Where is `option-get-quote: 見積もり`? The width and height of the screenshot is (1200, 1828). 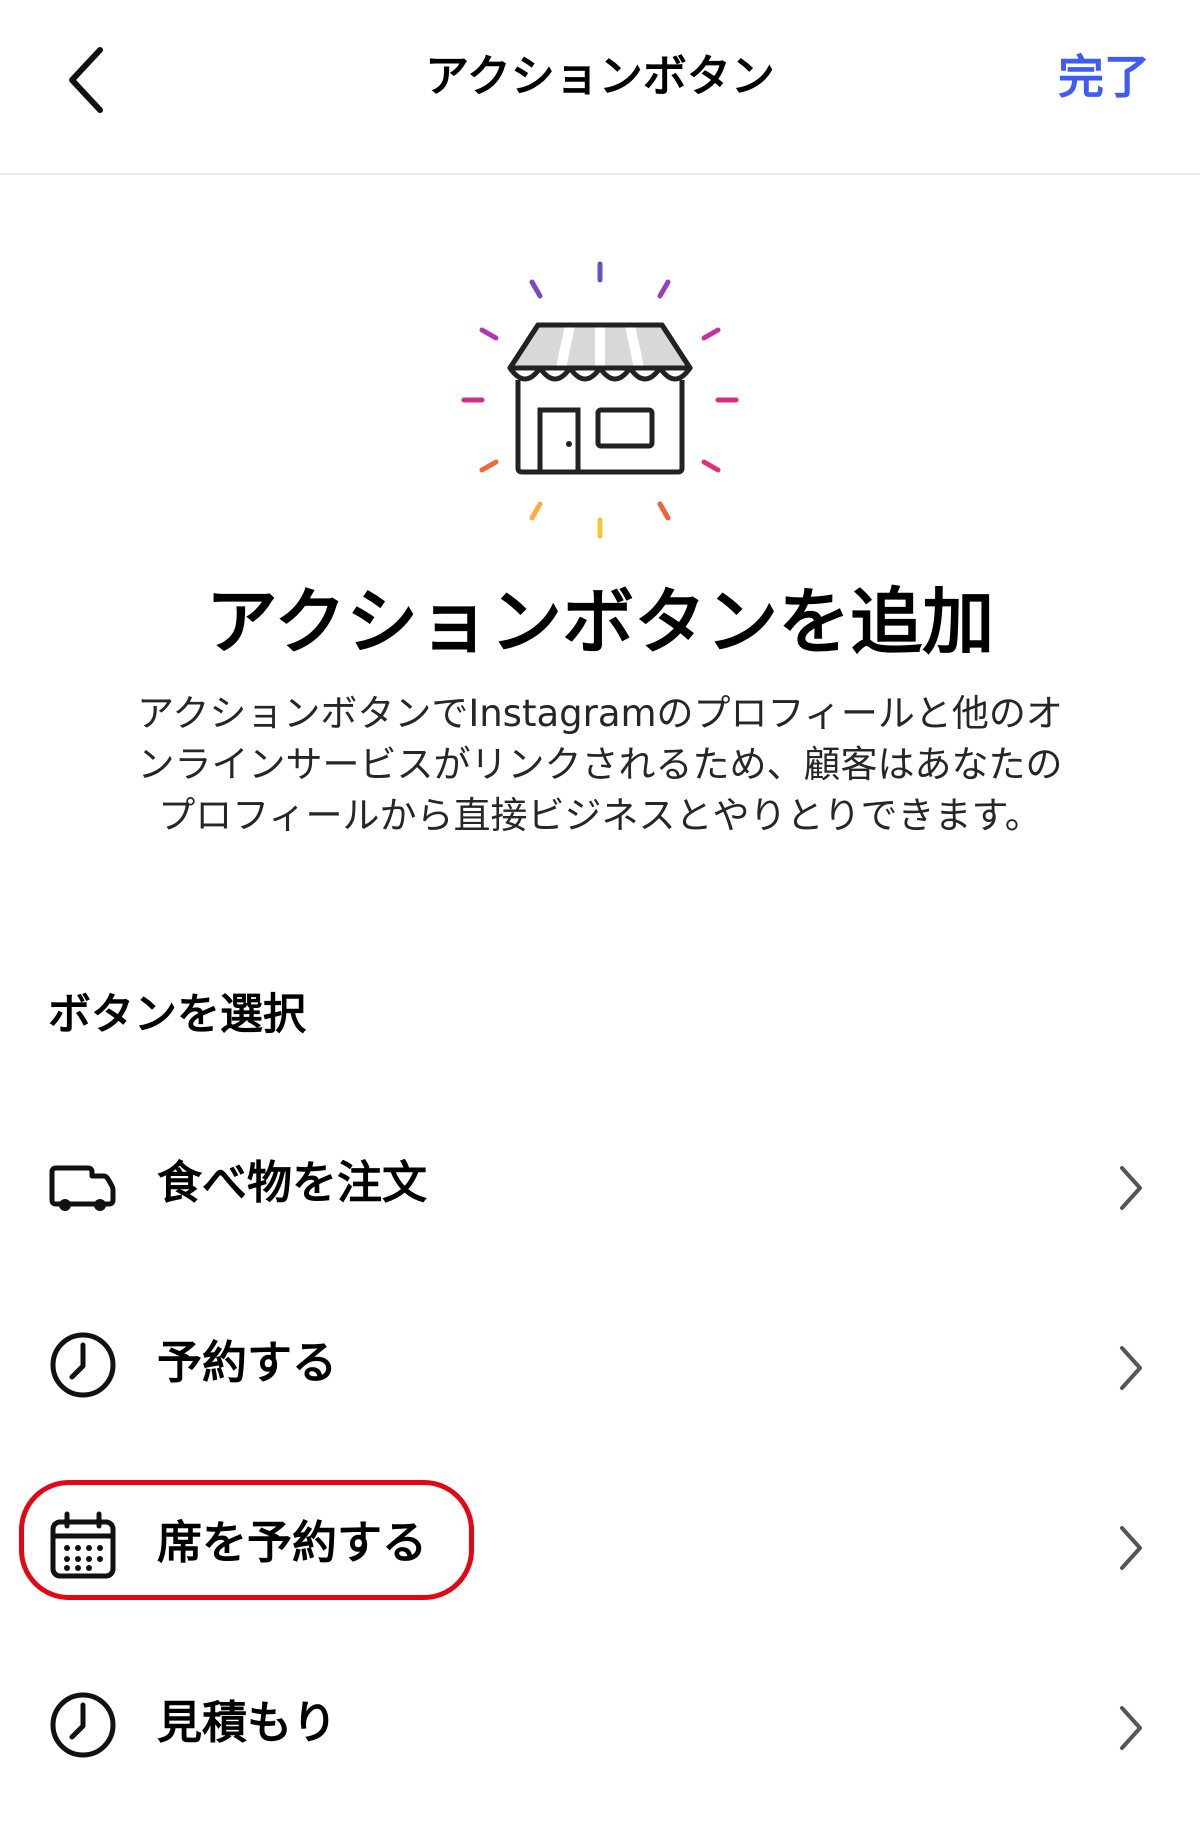 option-get-quote: 見積もり is located at coordinates (600, 1723).